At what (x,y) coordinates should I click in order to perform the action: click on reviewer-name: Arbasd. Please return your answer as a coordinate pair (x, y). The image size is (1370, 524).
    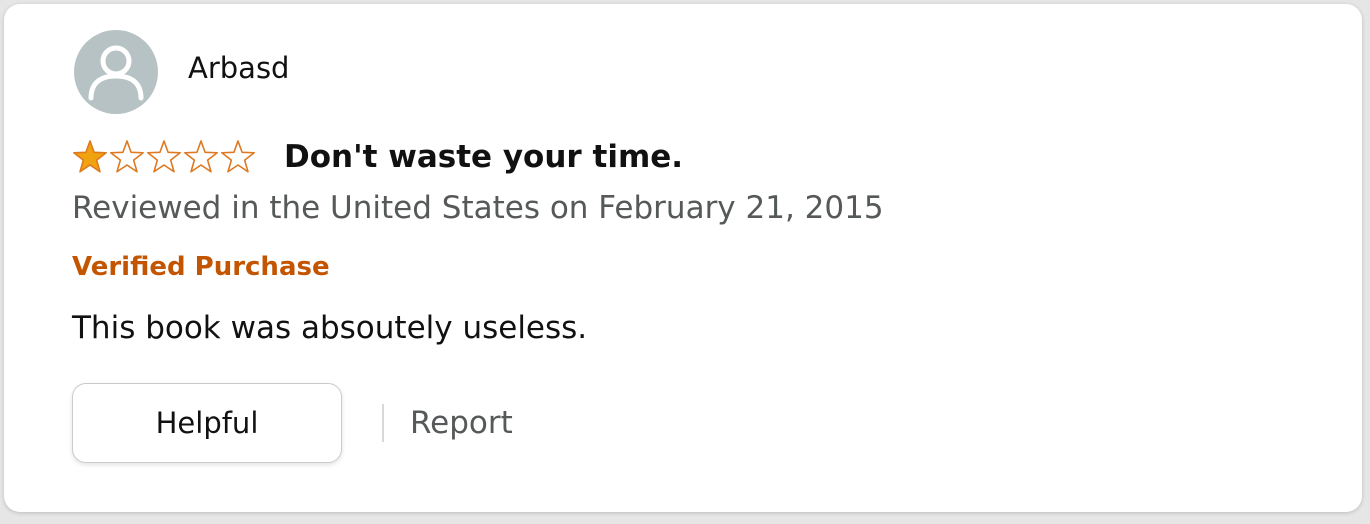
    Looking at the image, I should click on (238, 68).